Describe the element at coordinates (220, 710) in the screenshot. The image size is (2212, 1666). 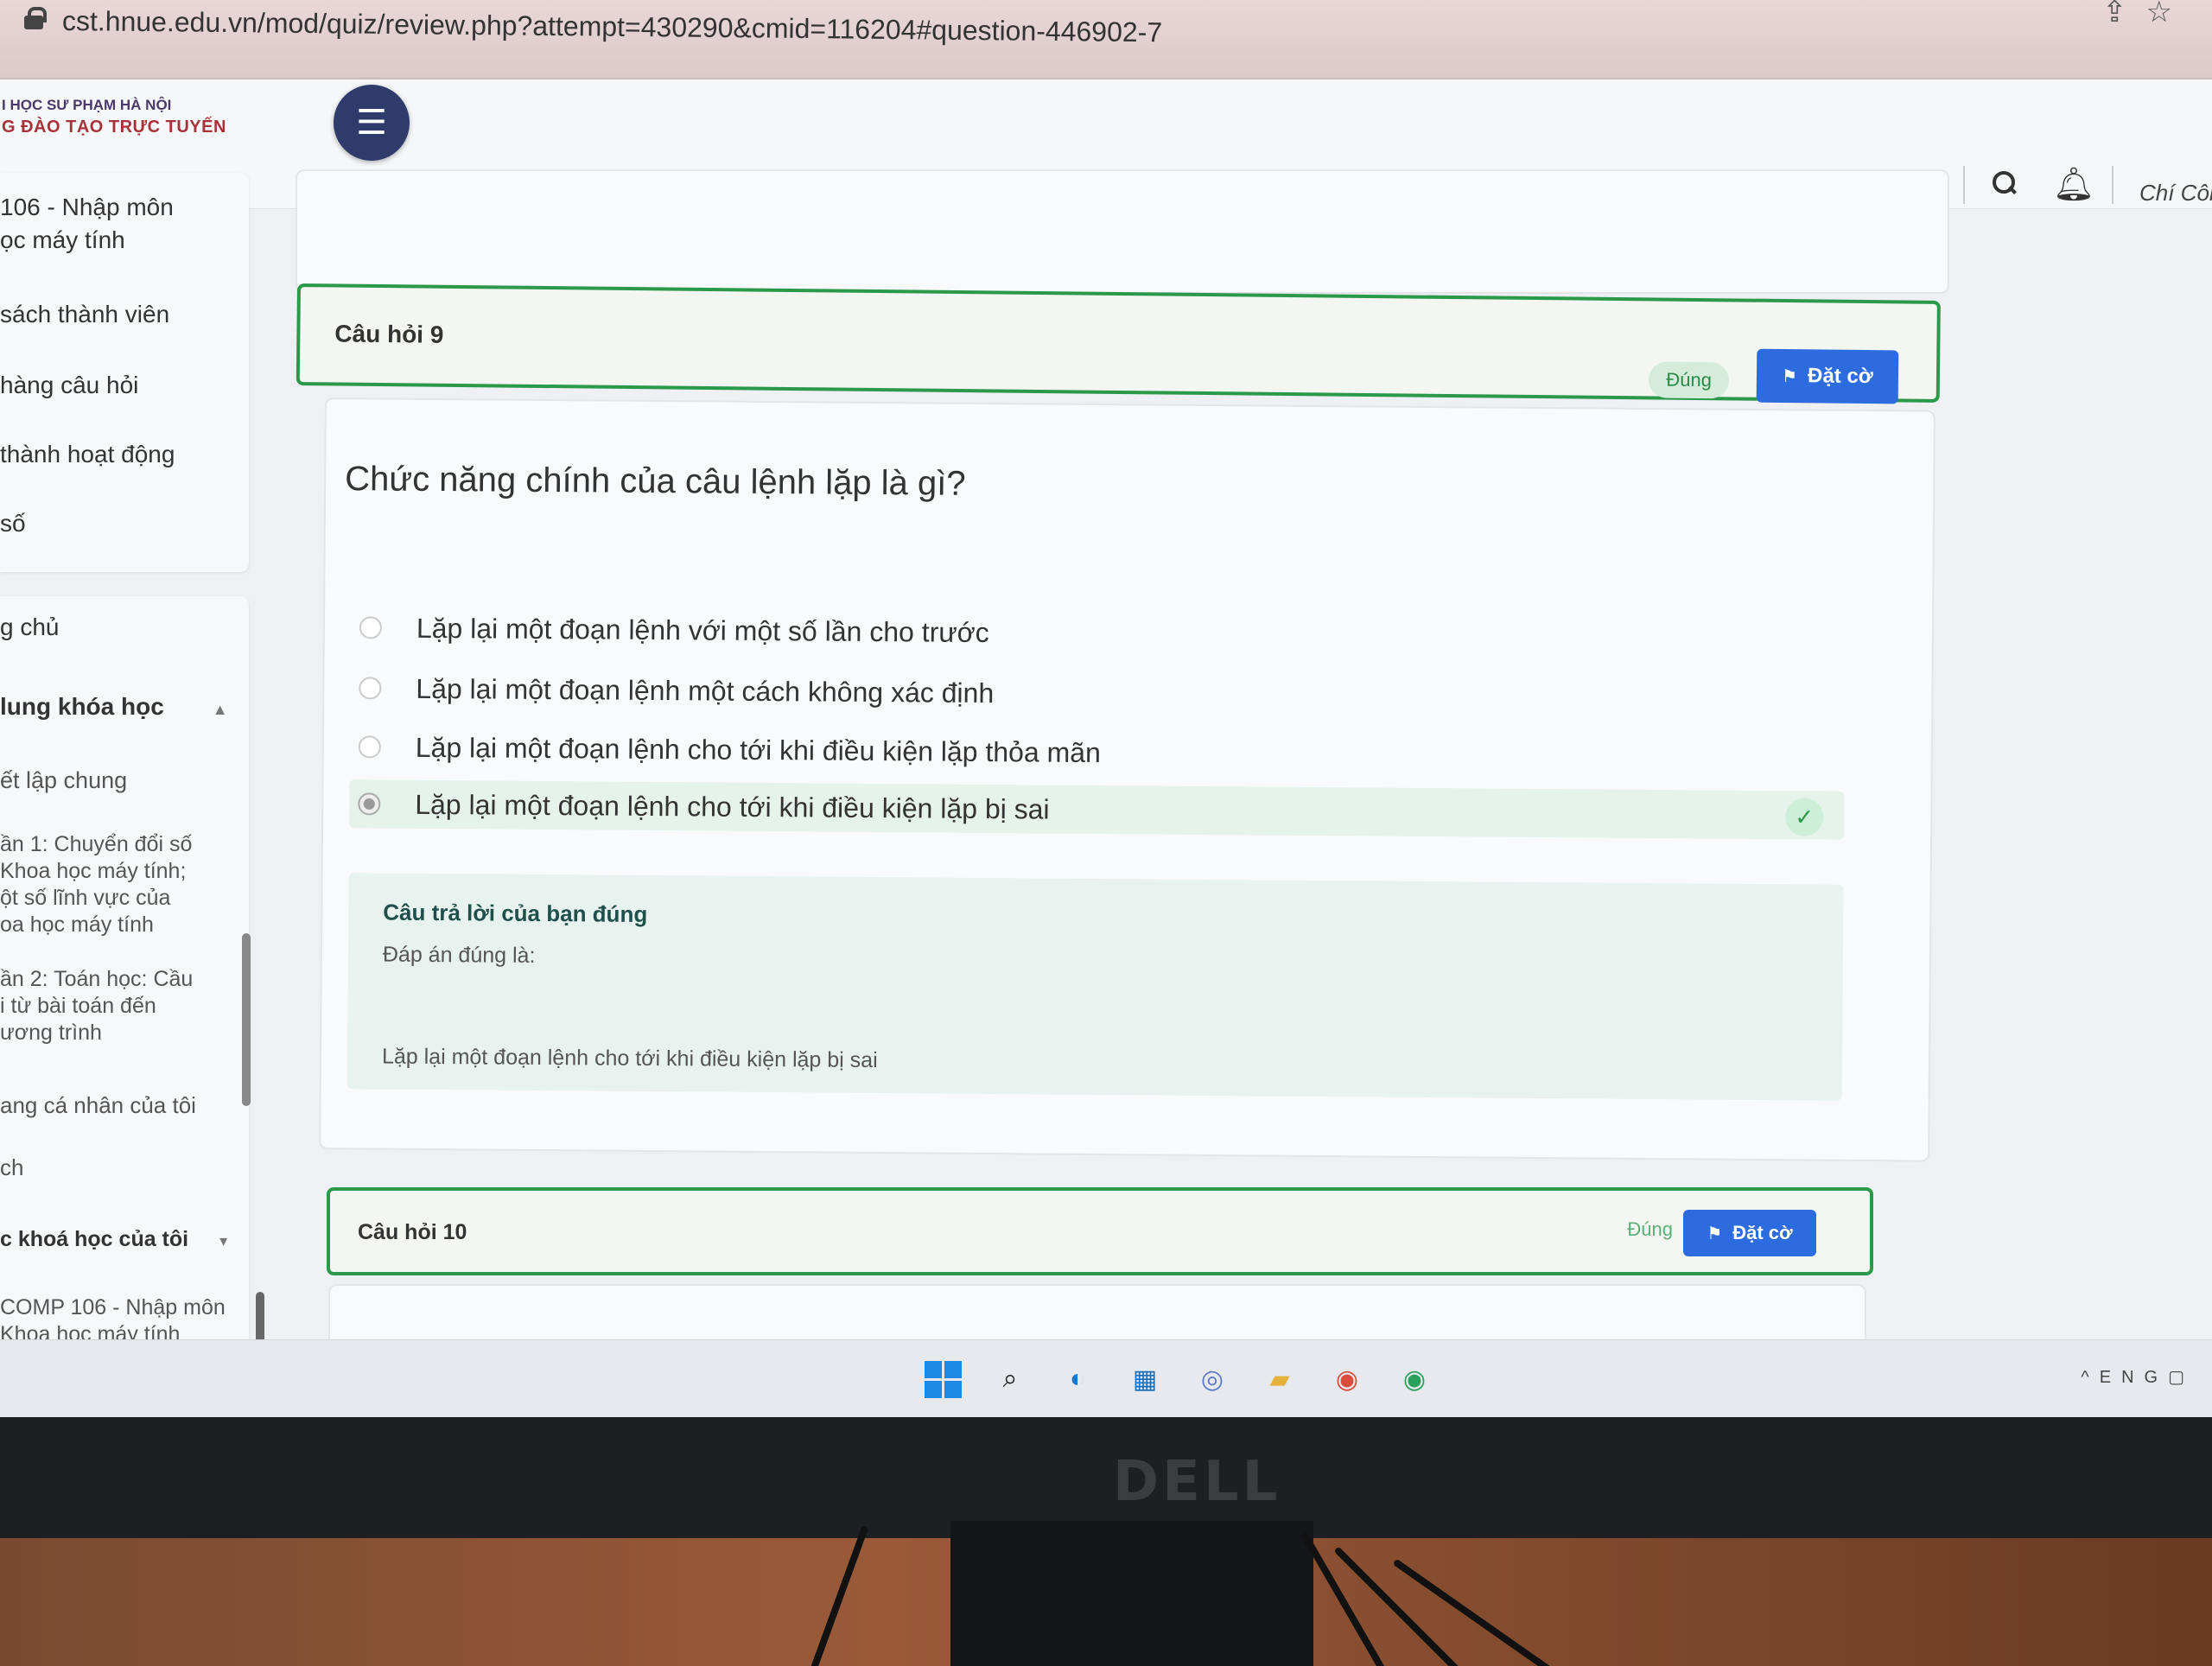
I see `chevron-up-icon: ▲` at that location.